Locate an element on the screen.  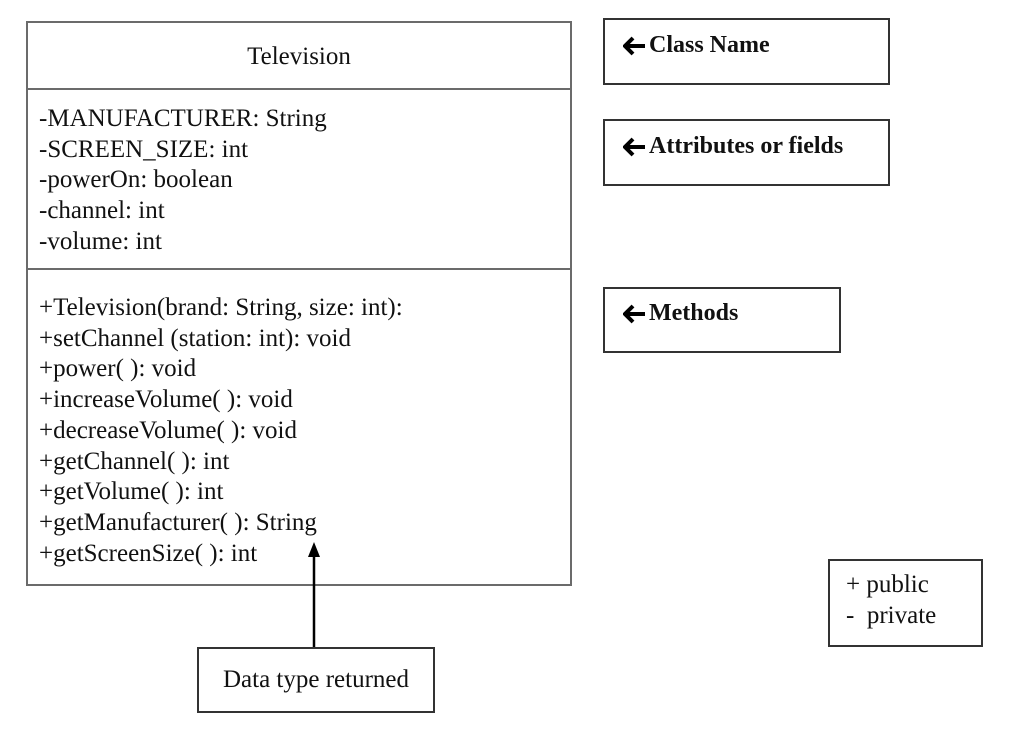
attribute-item: -MANUFACTURER: String is located at coordinates (183, 118).